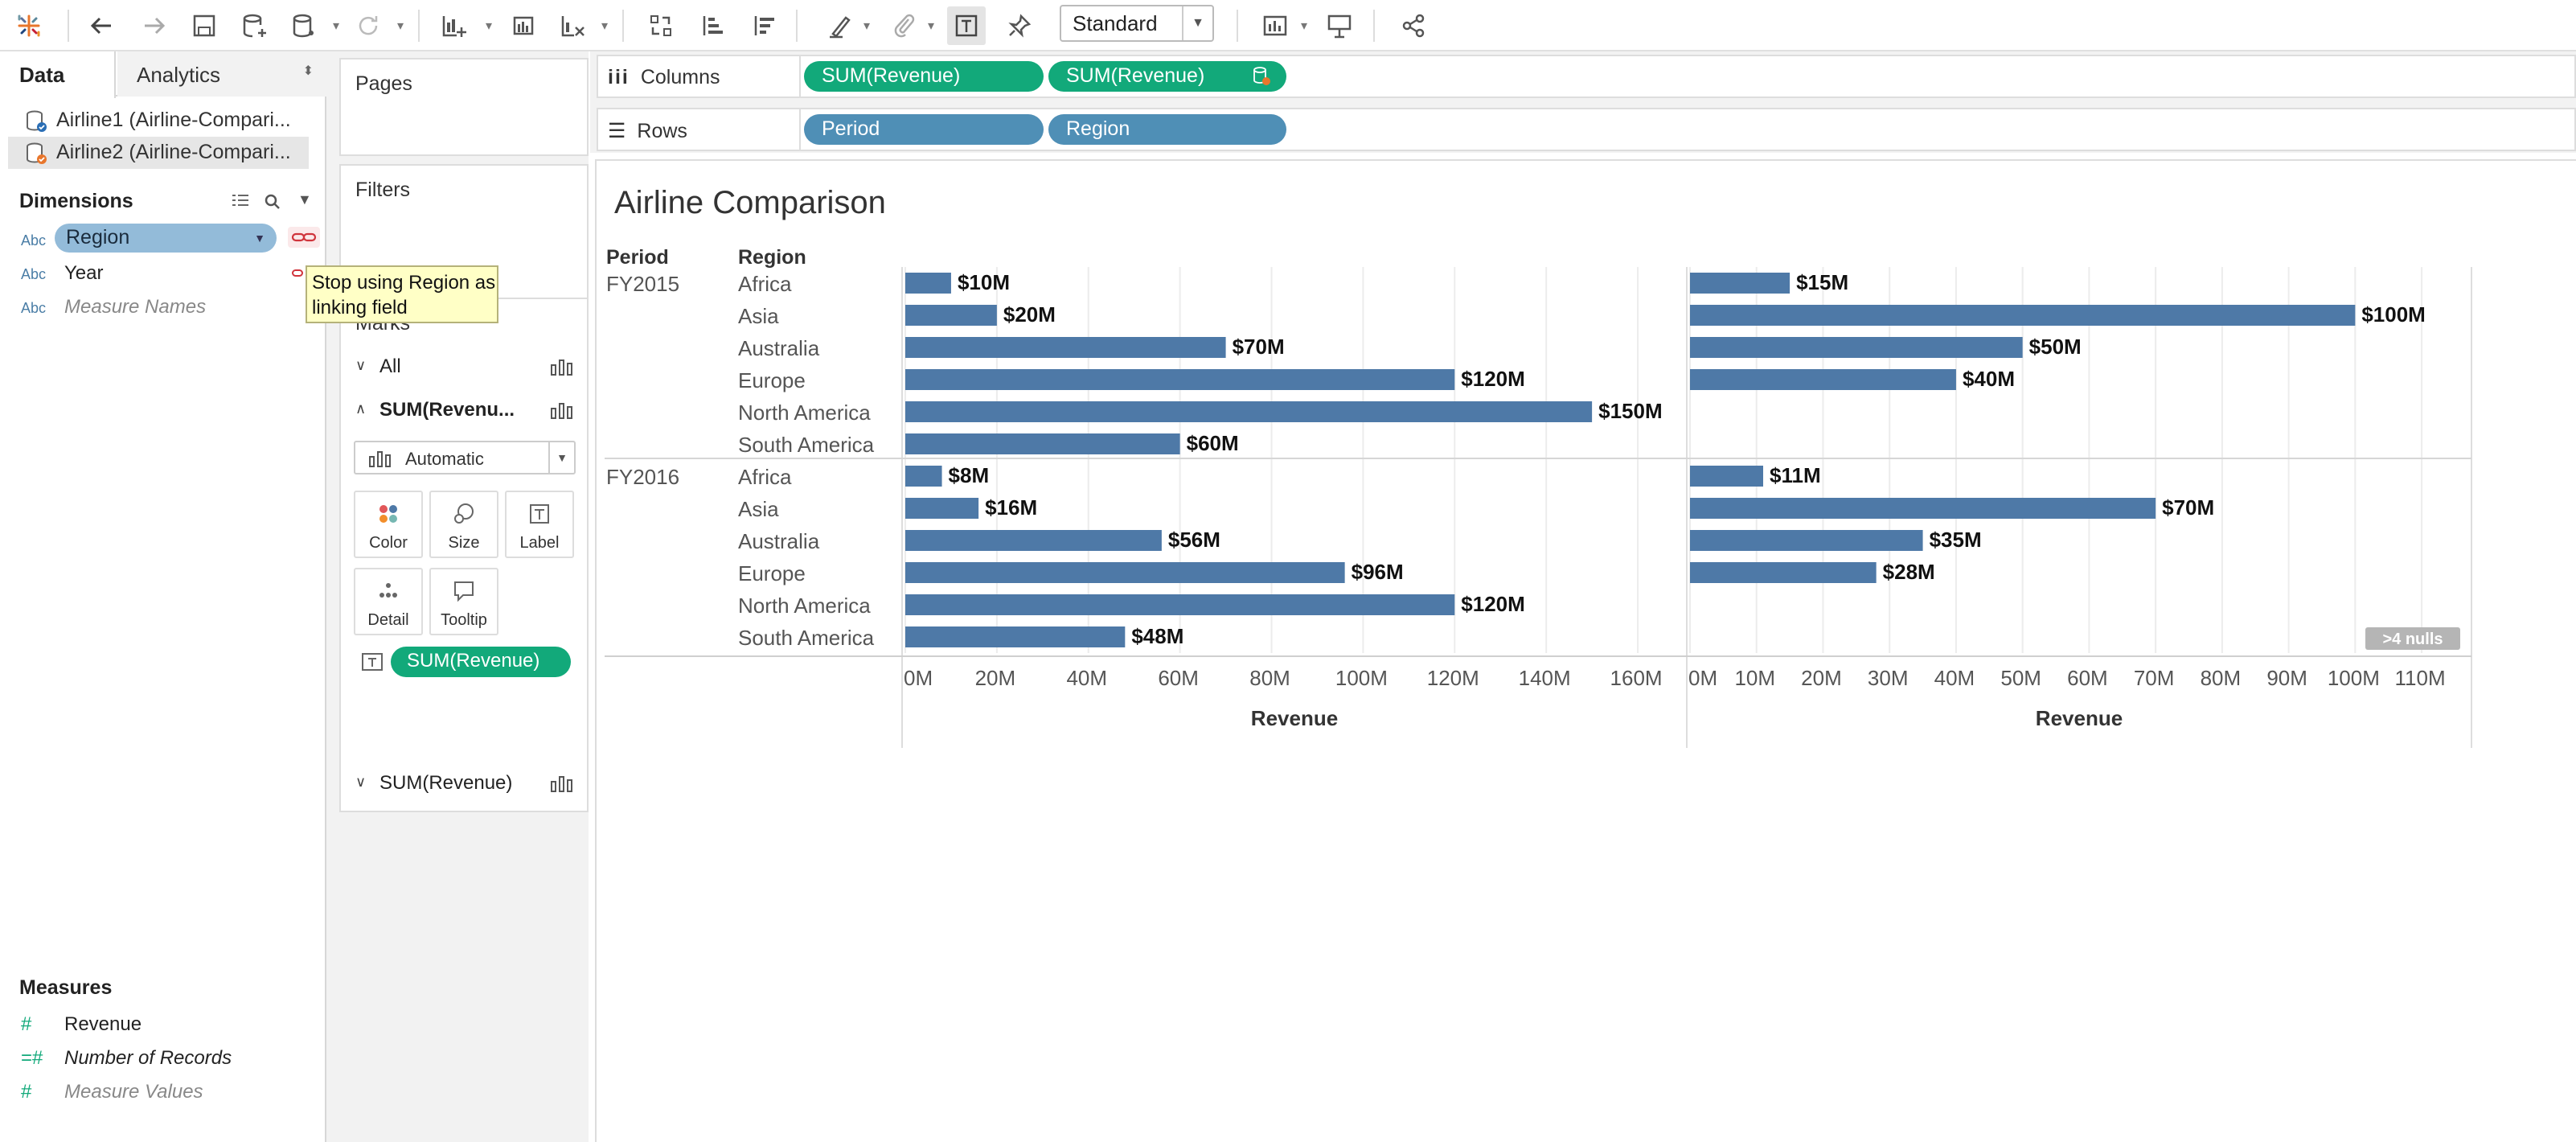  I want to click on show-labels-icon, so click(967, 26).